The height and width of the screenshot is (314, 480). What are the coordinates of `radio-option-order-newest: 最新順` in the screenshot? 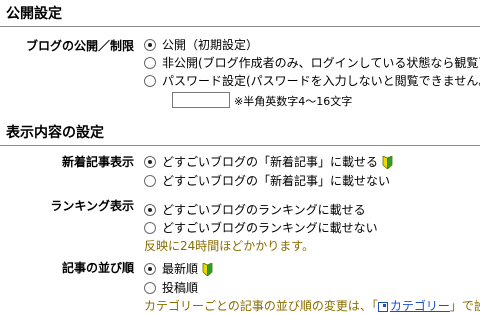 It's located at (178, 269).